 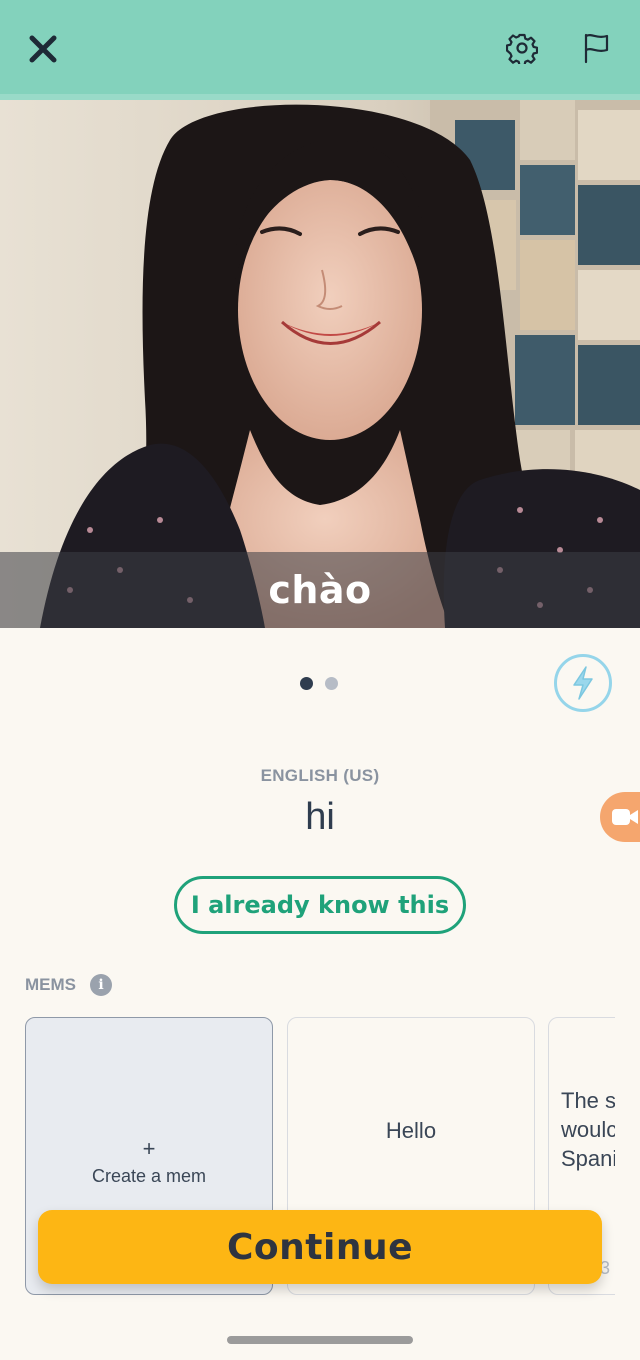 I want to click on bolt-icon, so click(x=583, y=683).